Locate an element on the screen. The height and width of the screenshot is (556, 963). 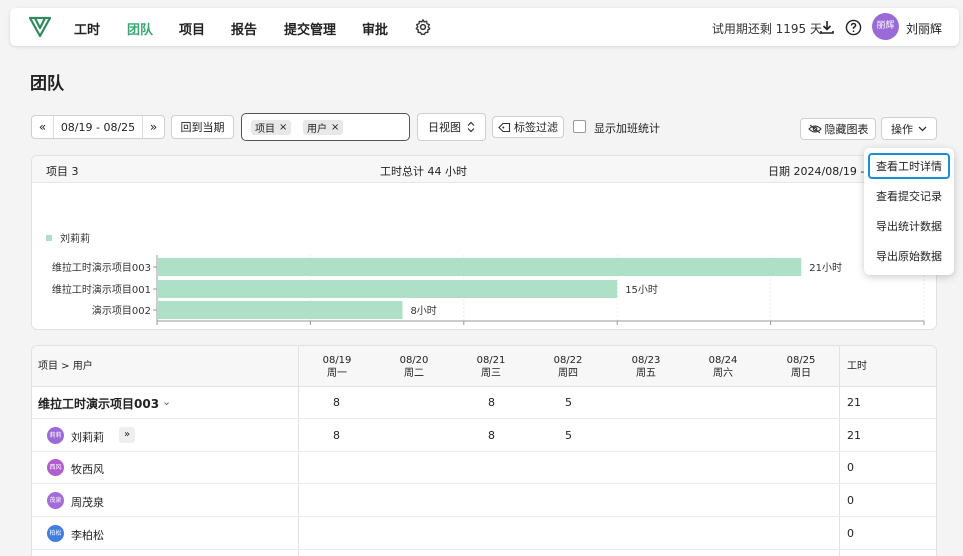
overtime-checkbox is located at coordinates (579, 126).